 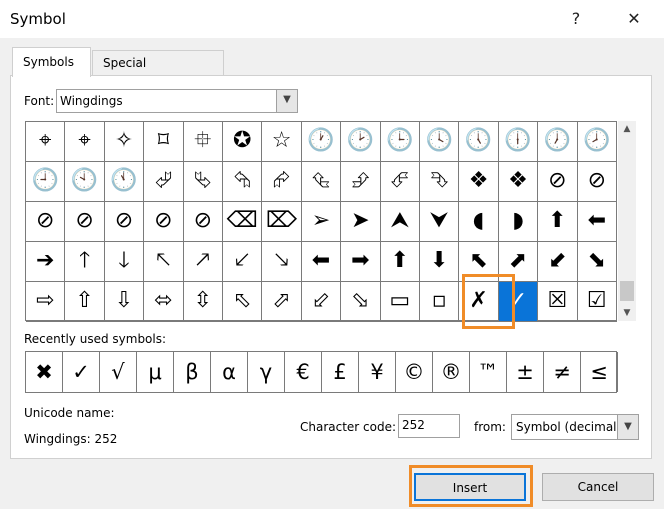 What do you see at coordinates (46, 302) in the screenshot?
I see `symbol-cell: ⇨` at bounding box center [46, 302].